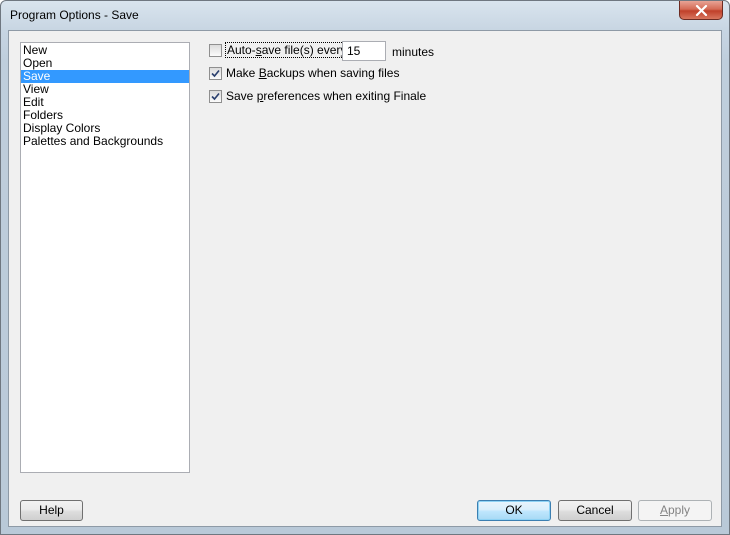 The height and width of the screenshot is (535, 730). I want to click on backups-label: Make Backups when saving files, so click(312, 73).